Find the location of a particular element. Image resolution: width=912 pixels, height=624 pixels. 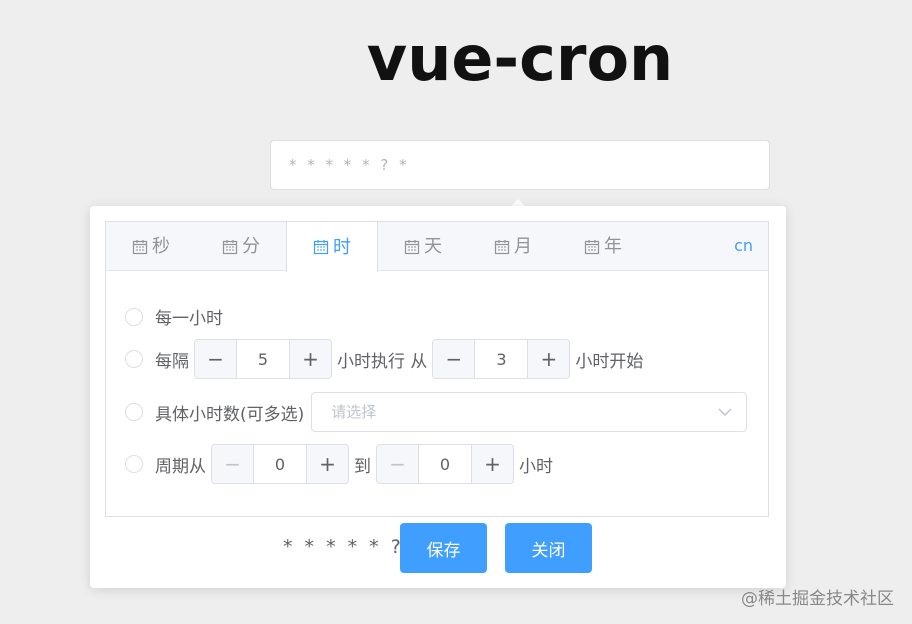

option-specific: 具体小时数(可多选) 请选择 is located at coordinates (436, 412).